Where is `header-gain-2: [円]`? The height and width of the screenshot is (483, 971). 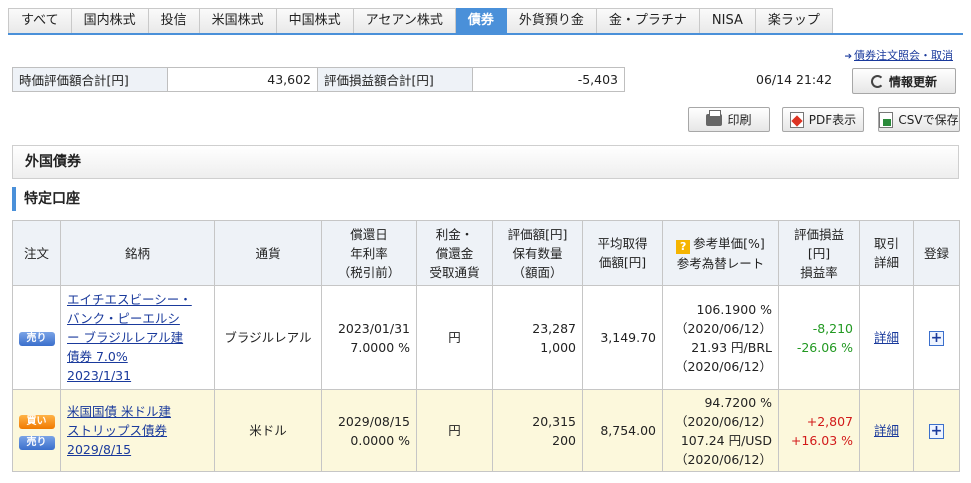
header-gain-2: [円] is located at coordinates (819, 253).